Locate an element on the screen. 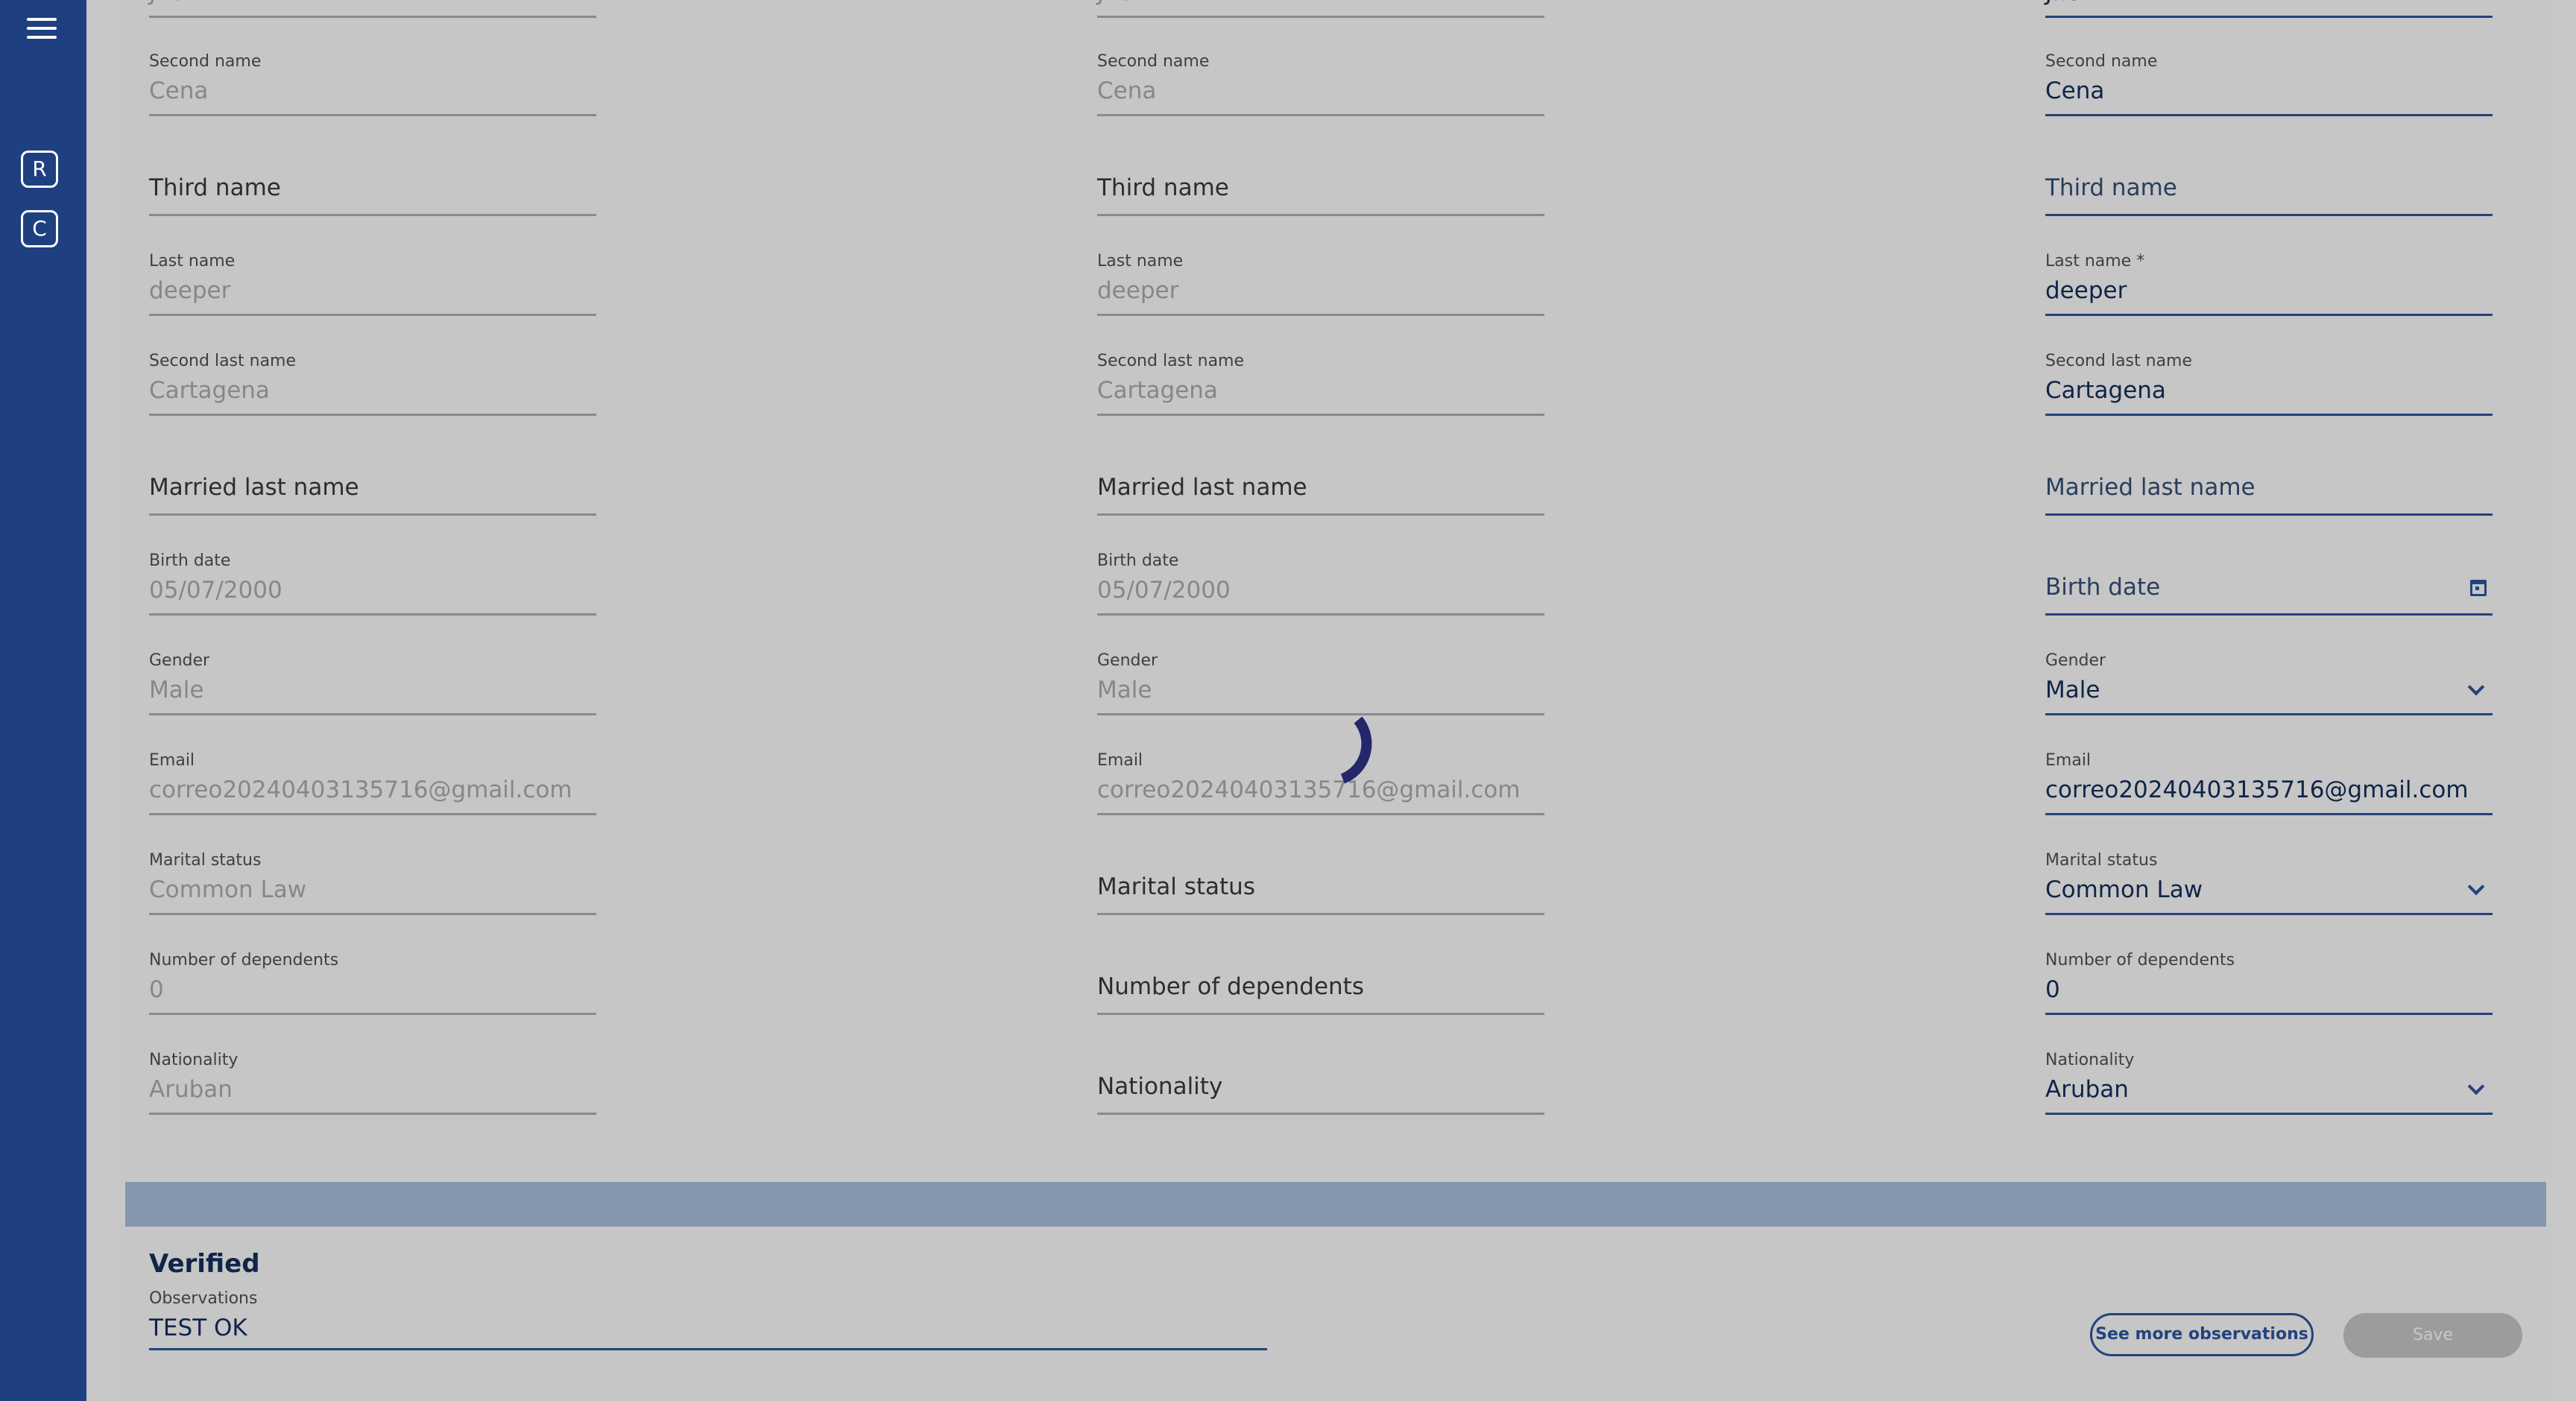 The height and width of the screenshot is (1401, 2576). number-of-dependents-field: Number of dependents is located at coordinates (1320, 977).